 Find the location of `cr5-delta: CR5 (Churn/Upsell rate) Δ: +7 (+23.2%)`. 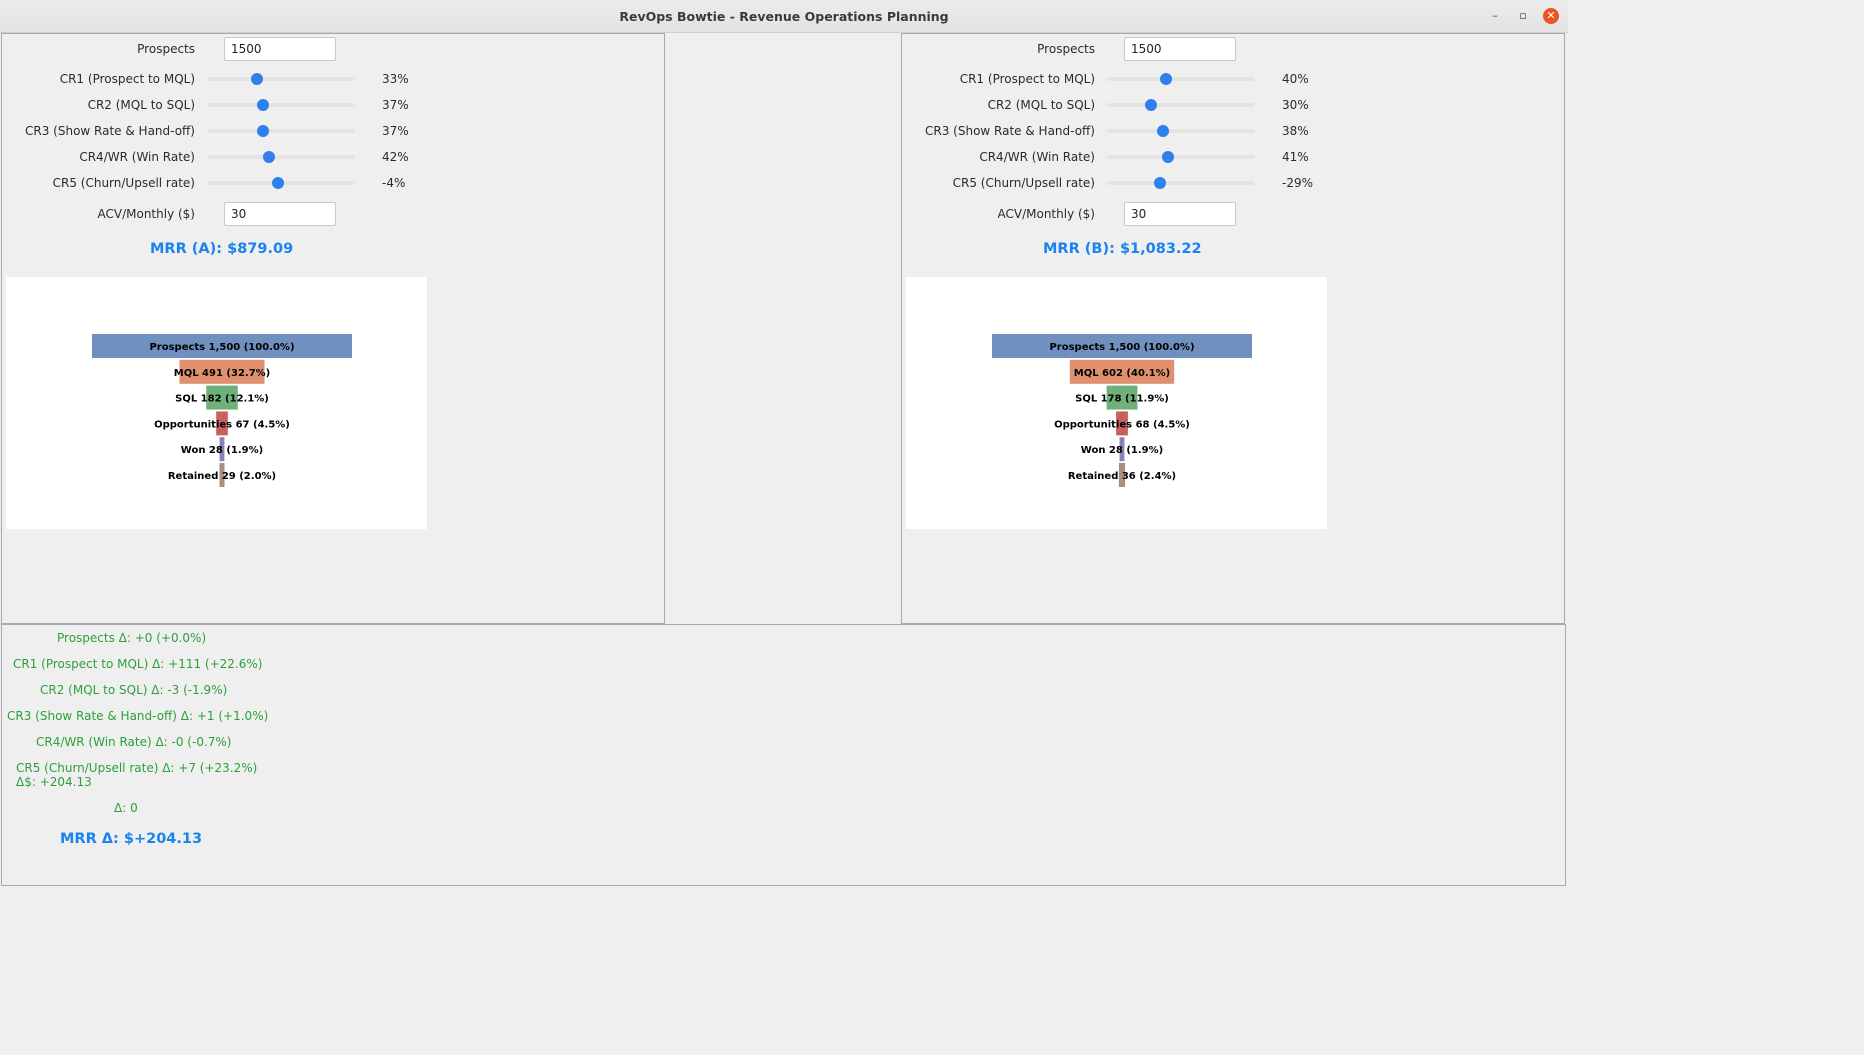

cr5-delta: CR5 (Churn/Upsell rate) Δ: +7 (+23.2%) is located at coordinates (137, 768).